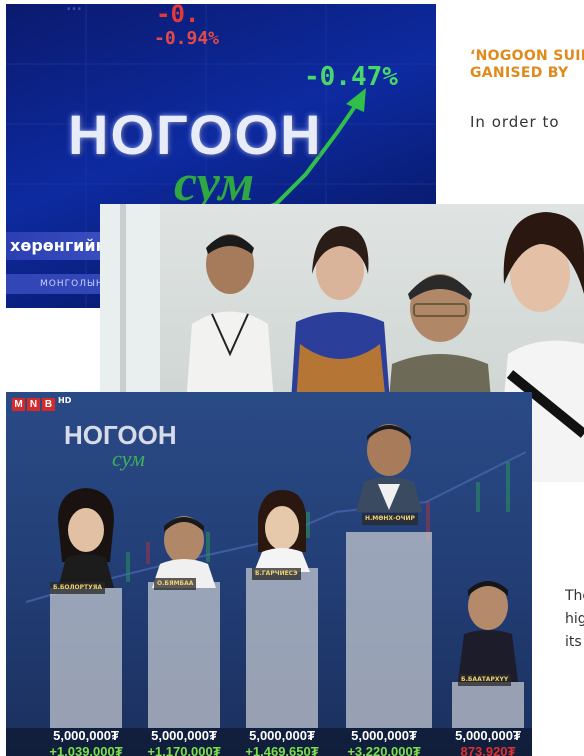 The width and height of the screenshot is (584, 756). What do you see at coordinates (276, 574) in the screenshot?
I see `participant-name-tag: Б.ГАРЧИЕСЭ` at bounding box center [276, 574].